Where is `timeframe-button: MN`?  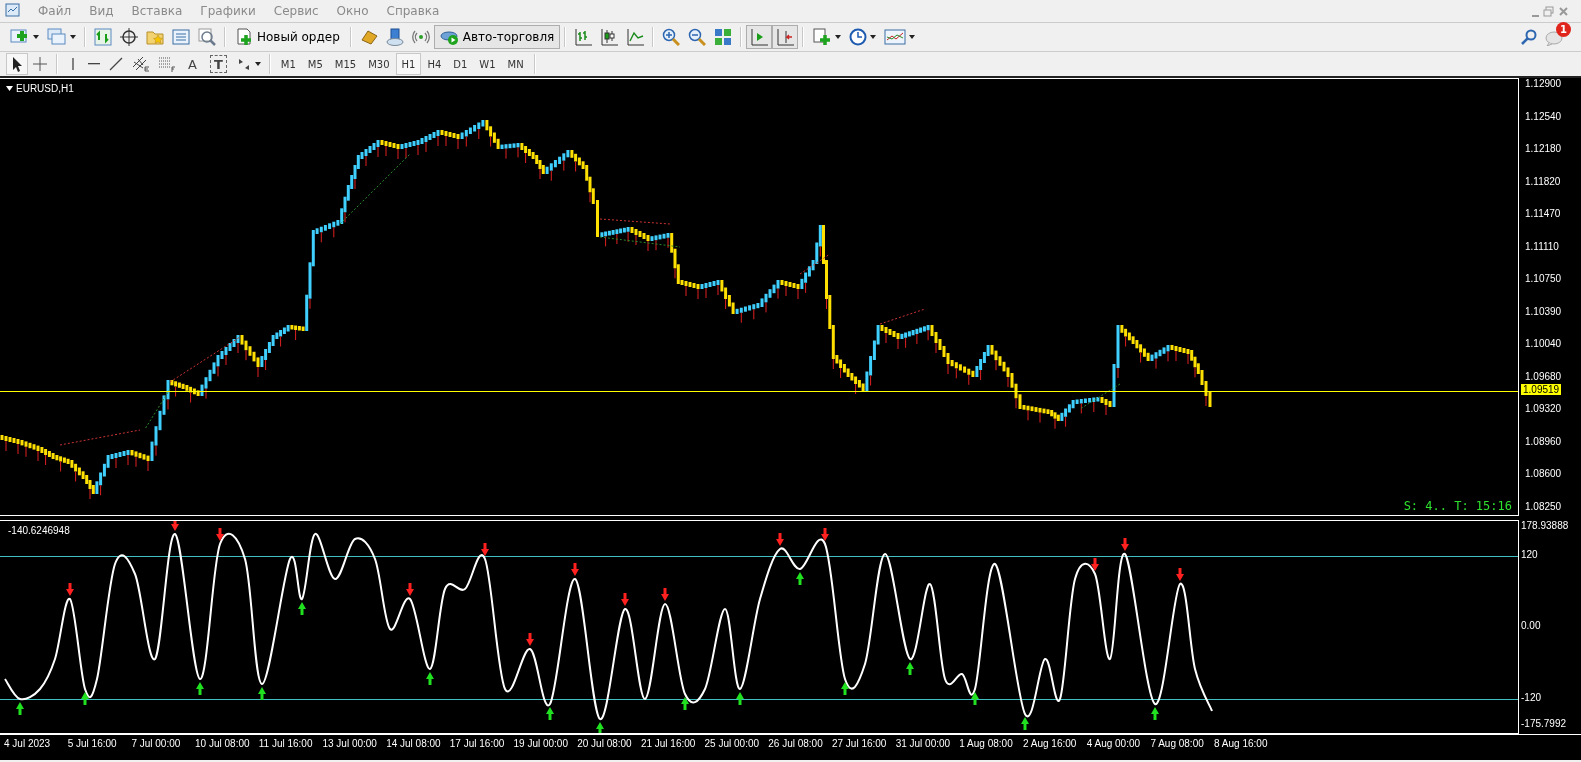
timeframe-button: MN is located at coordinates (515, 64).